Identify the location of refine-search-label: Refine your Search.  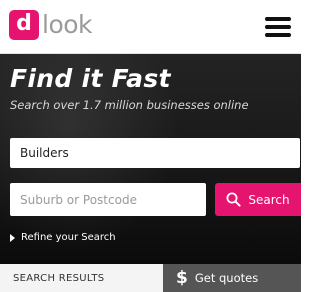
(68, 237).